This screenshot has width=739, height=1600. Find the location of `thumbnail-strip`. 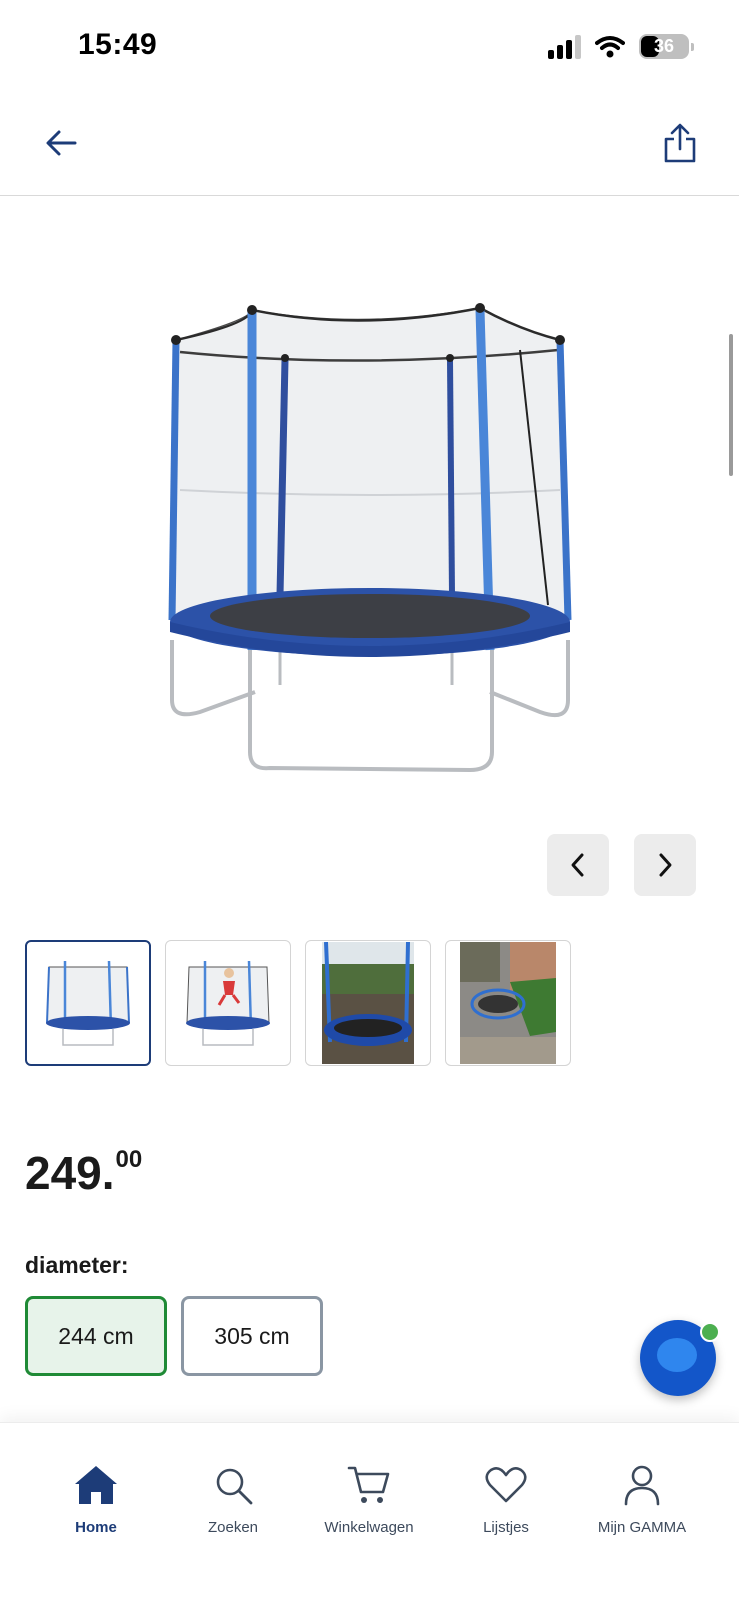

thumbnail-strip is located at coordinates (298, 1003).